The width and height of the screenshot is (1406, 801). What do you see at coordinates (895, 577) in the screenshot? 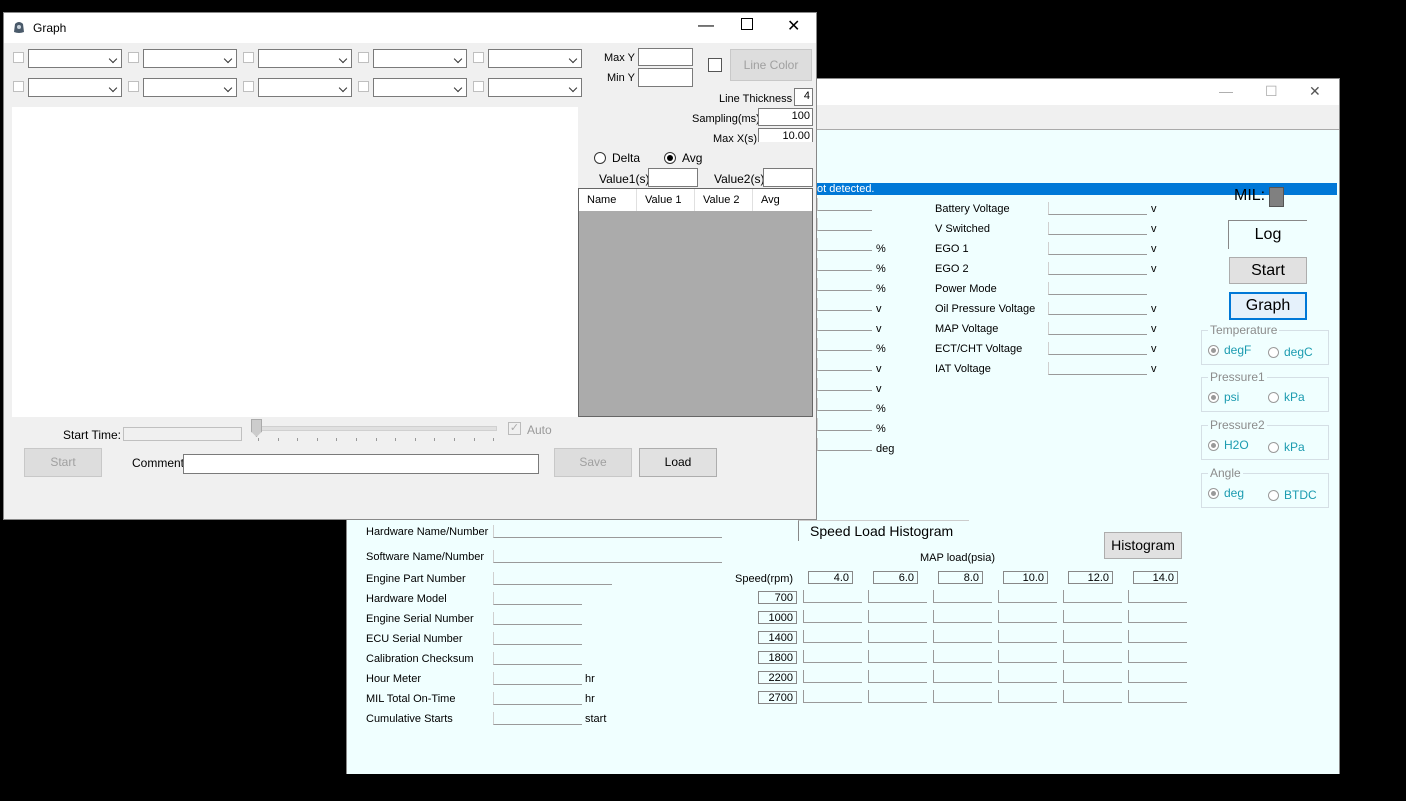
I see `map-load-value: 6.0` at bounding box center [895, 577].